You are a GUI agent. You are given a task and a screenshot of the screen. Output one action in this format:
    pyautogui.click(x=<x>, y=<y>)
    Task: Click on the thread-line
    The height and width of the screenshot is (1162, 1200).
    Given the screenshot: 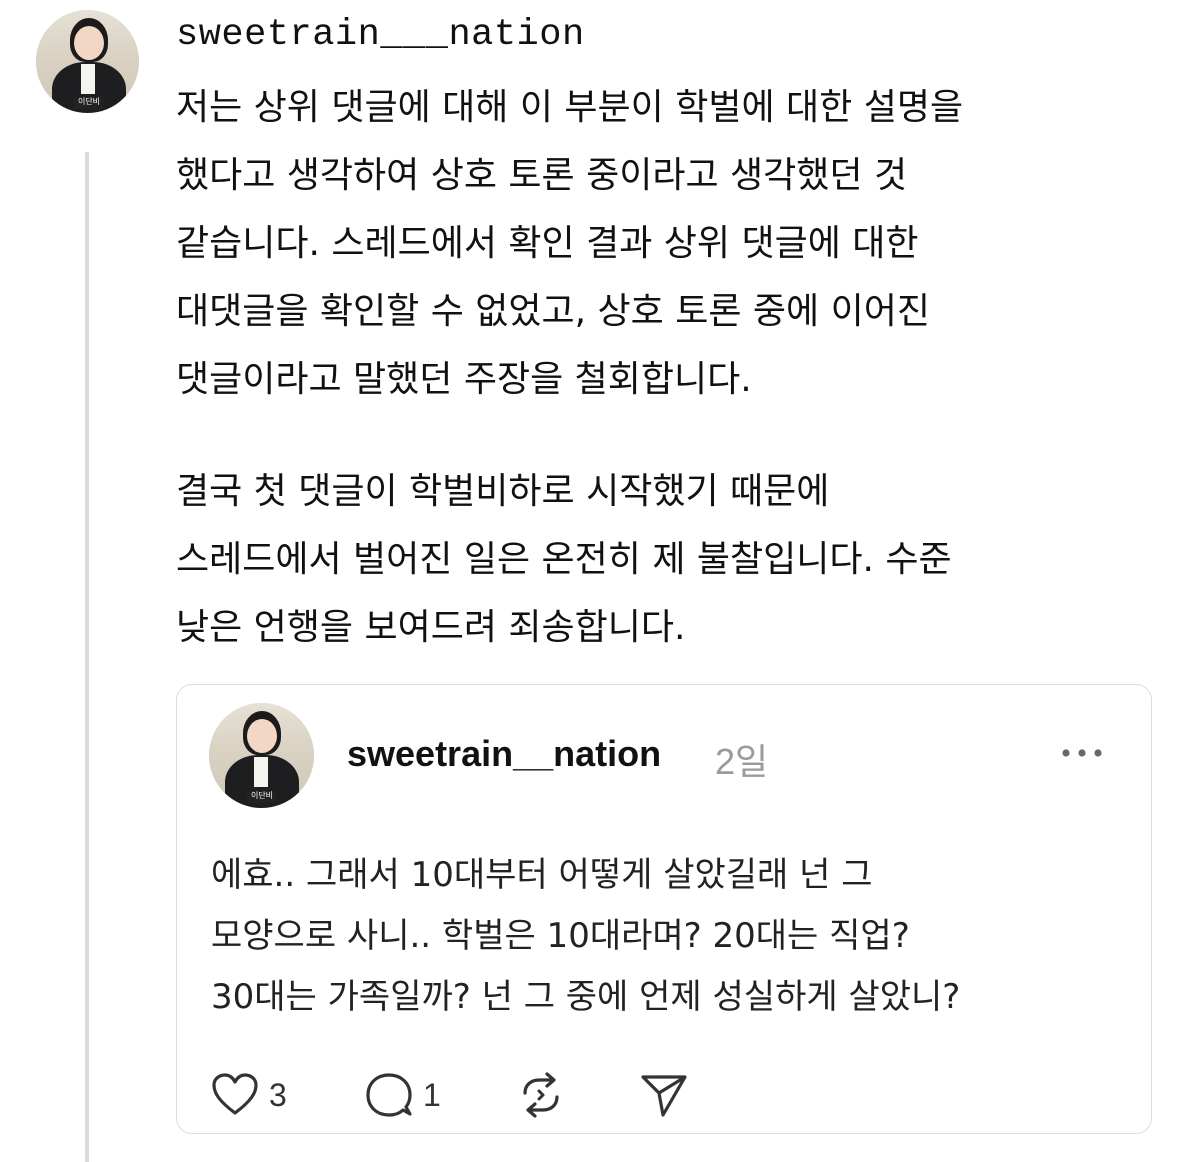 What is the action you would take?
    pyautogui.click(x=87, y=657)
    